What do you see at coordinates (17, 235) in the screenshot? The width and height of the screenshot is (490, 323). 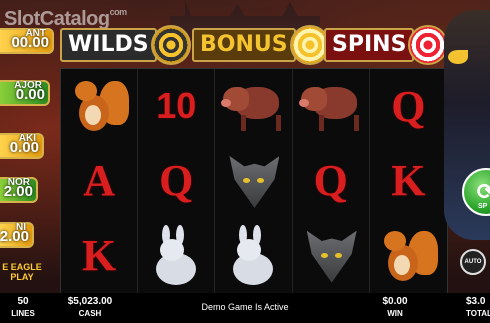 I see `jackpot-mini: NI 2.00` at bounding box center [17, 235].